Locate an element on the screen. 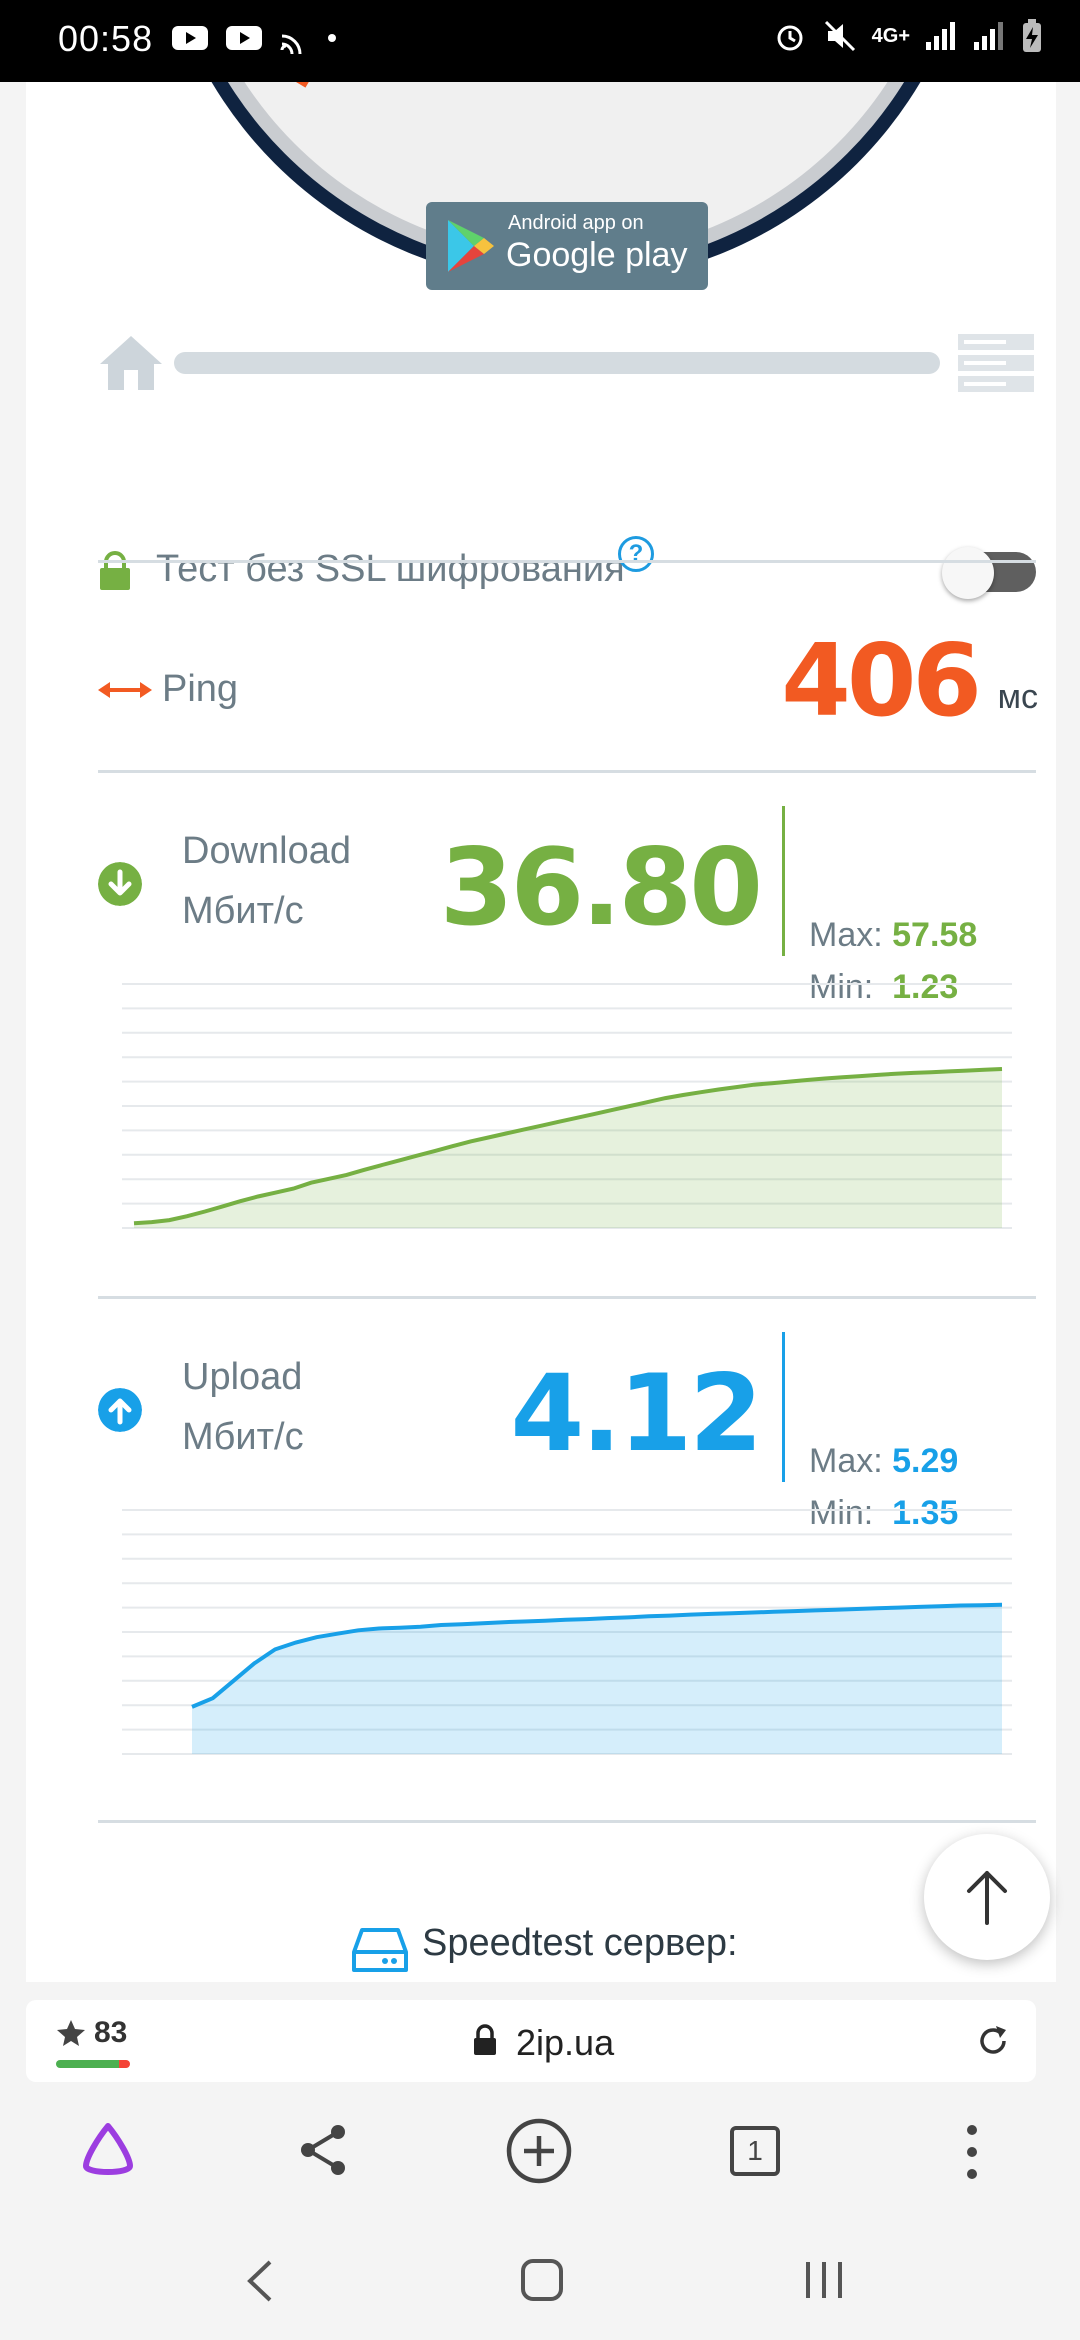  home-nav-icon is located at coordinates (542, 2280).